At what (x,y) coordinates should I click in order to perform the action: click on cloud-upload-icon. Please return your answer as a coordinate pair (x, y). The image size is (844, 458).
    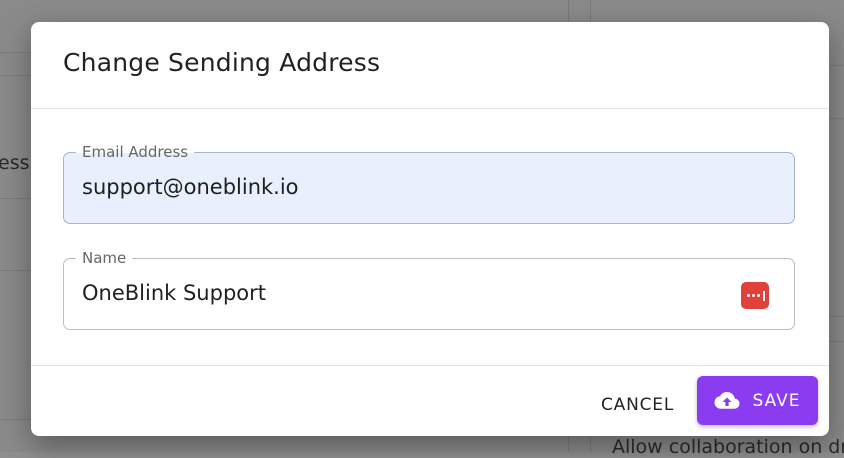
    Looking at the image, I should click on (727, 400).